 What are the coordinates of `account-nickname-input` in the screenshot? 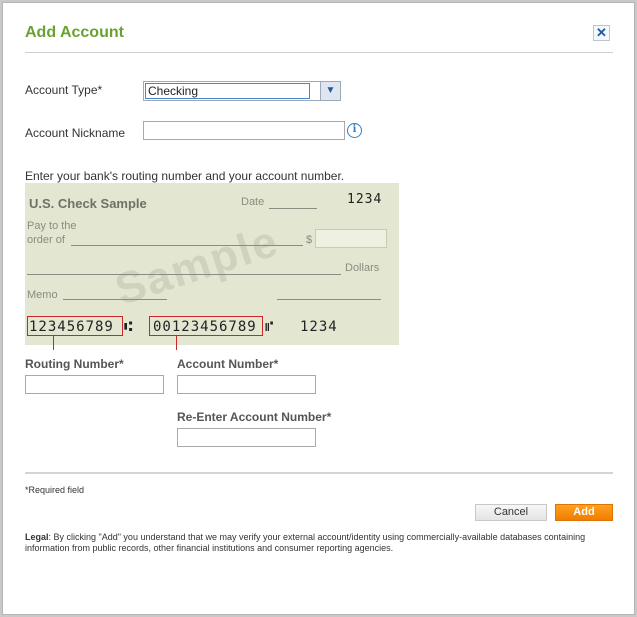 It's located at (244, 130).